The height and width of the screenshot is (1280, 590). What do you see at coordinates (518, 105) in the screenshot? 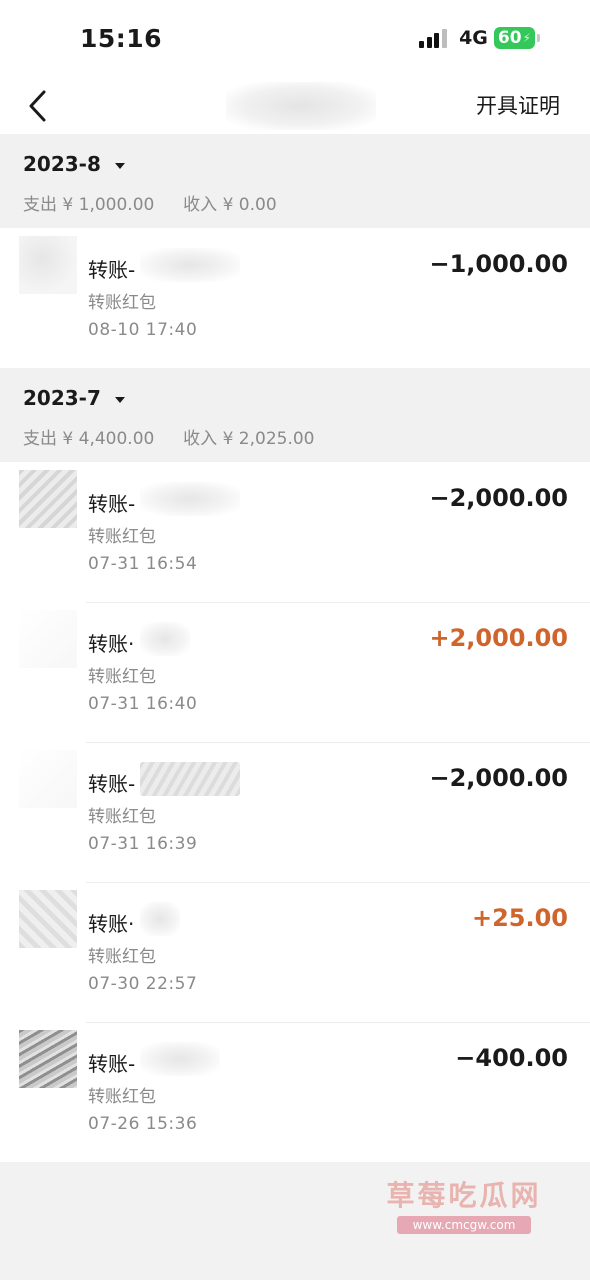
I see `issue-certificate-button: 开具证明` at bounding box center [518, 105].